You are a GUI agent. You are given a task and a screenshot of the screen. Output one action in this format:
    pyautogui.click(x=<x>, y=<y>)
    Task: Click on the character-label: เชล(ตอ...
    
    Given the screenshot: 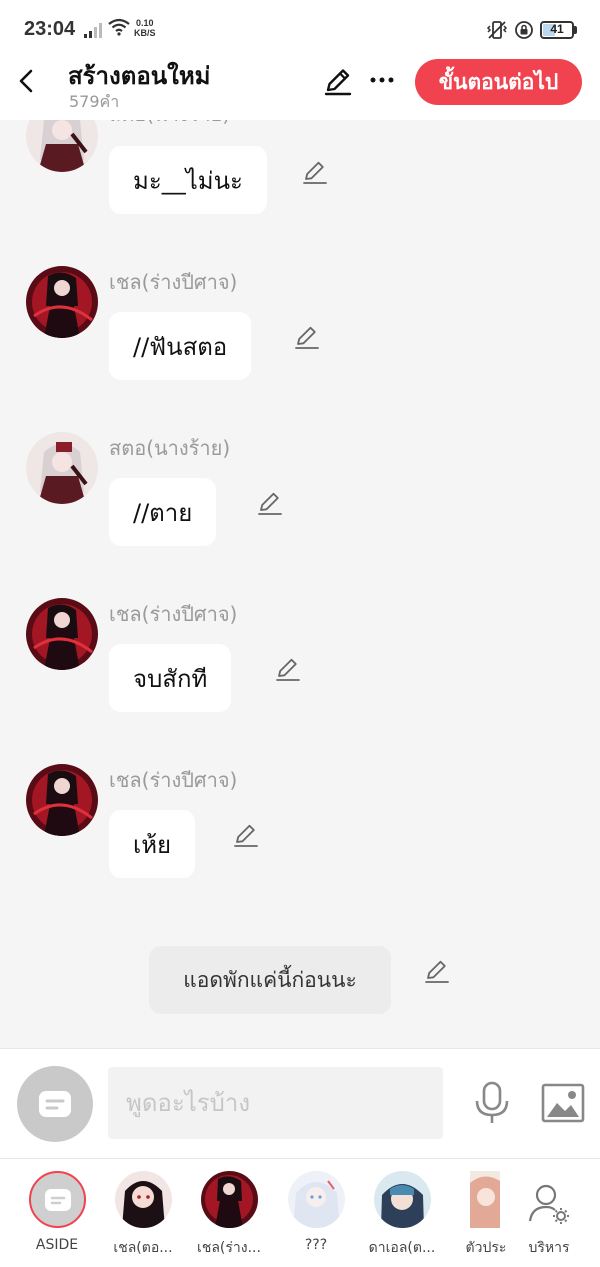 What is the action you would take?
    pyautogui.click(x=143, y=1248)
    